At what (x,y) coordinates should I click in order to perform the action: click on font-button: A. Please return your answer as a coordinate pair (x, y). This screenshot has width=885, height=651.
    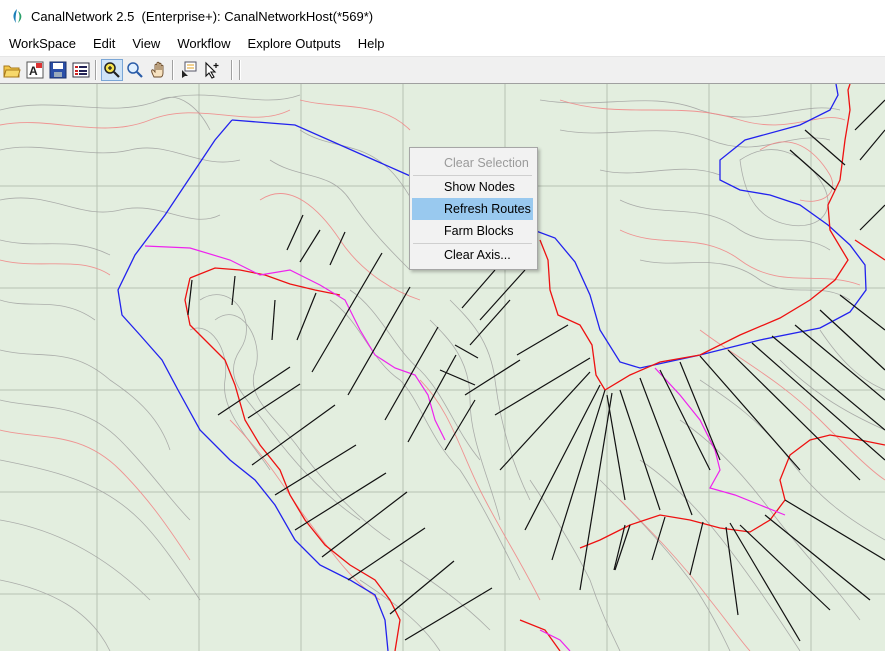
    Looking at the image, I should click on (35, 70).